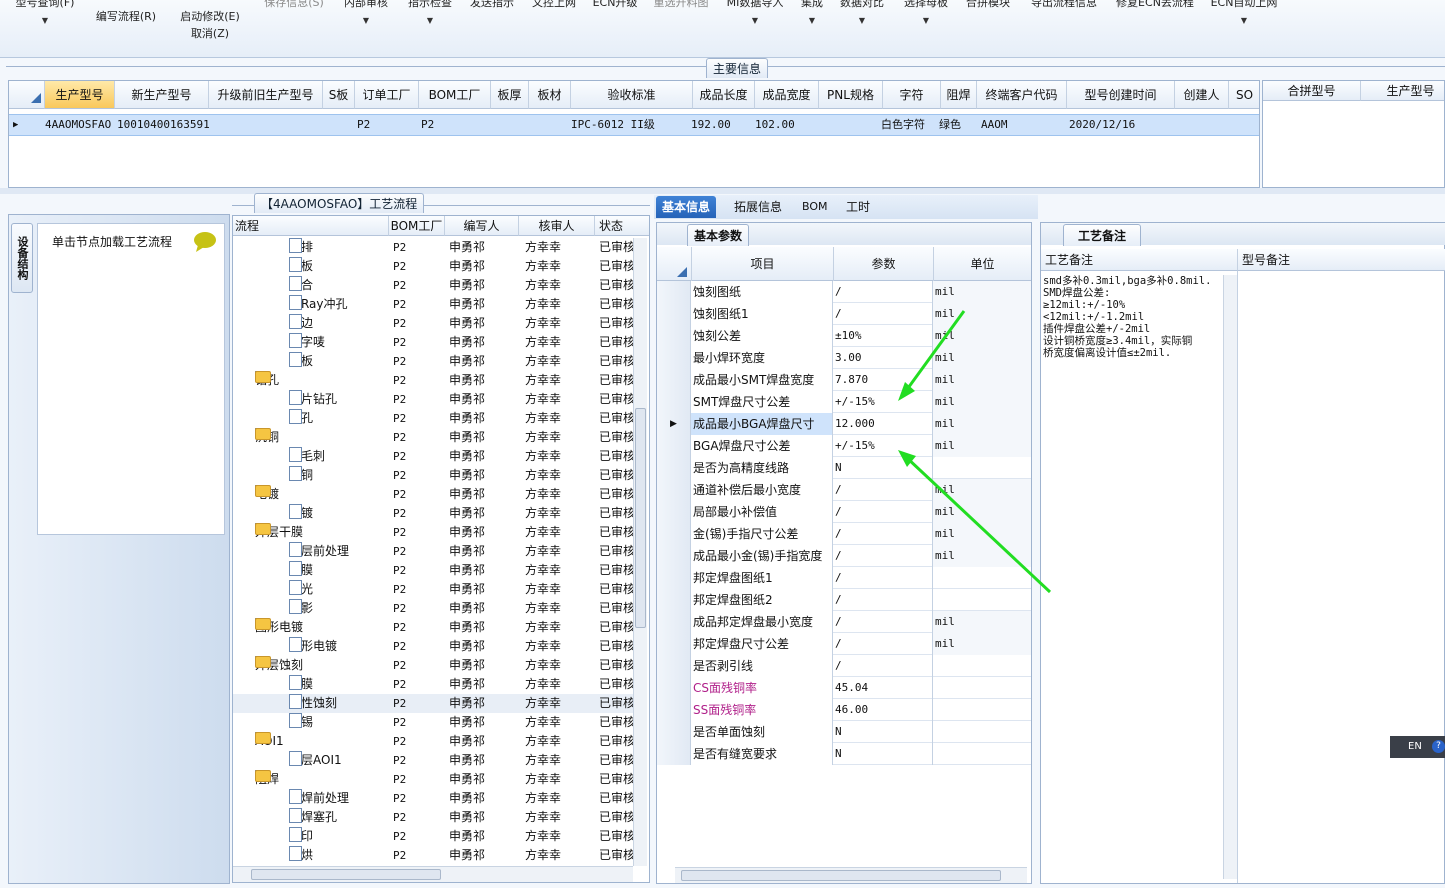 This screenshot has width=1445, height=888. Describe the element at coordinates (933, 353) in the screenshot. I see `arrow-line-upper` at that location.